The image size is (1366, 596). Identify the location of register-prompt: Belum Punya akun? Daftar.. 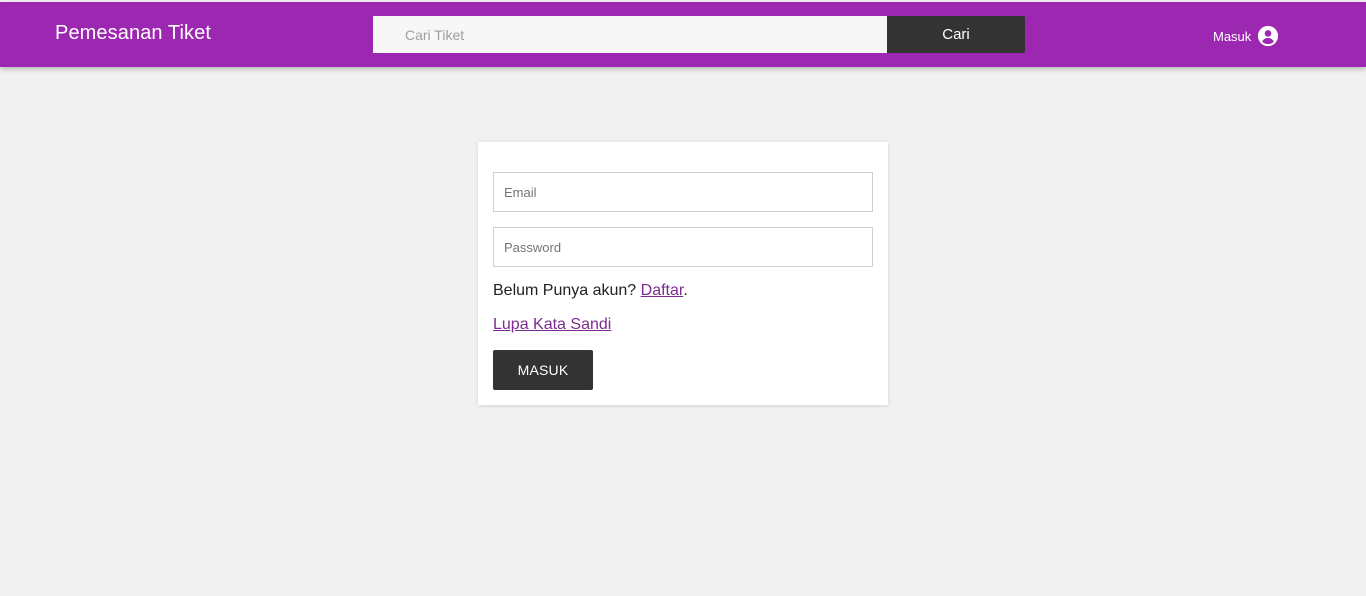
(590, 291).